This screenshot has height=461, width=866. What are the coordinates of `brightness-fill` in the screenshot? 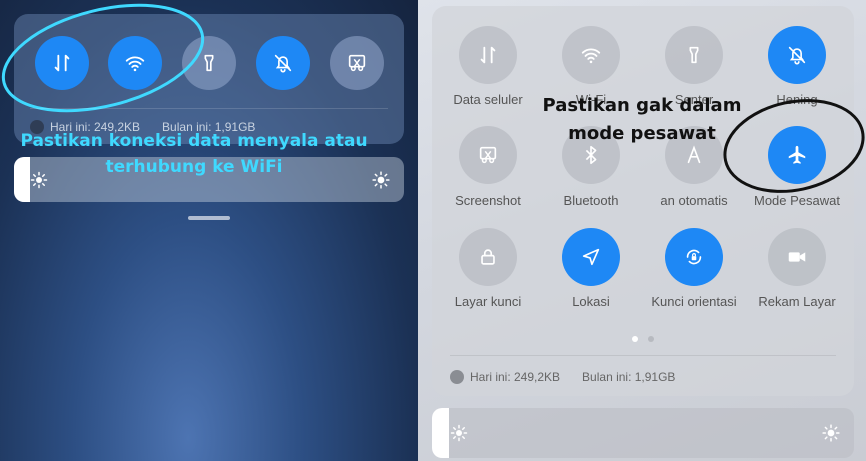 It's located at (440, 433).